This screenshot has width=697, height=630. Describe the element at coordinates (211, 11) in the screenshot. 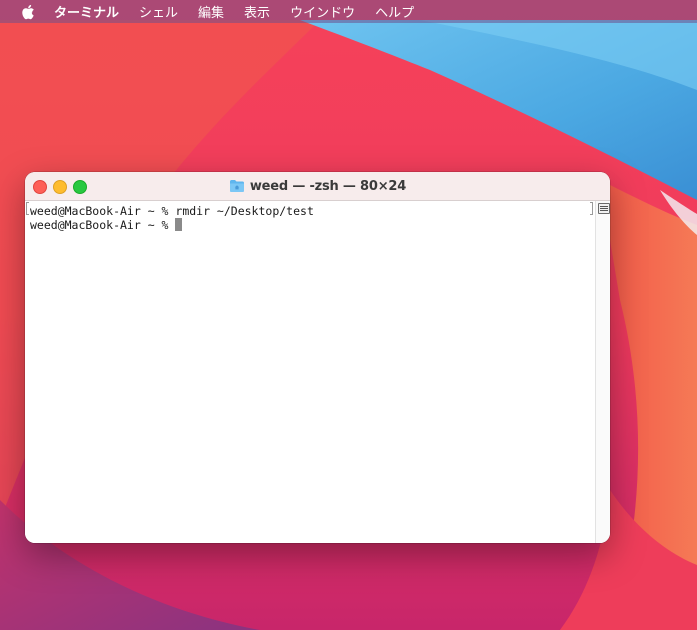

I see `menu-edit: 編集` at that location.